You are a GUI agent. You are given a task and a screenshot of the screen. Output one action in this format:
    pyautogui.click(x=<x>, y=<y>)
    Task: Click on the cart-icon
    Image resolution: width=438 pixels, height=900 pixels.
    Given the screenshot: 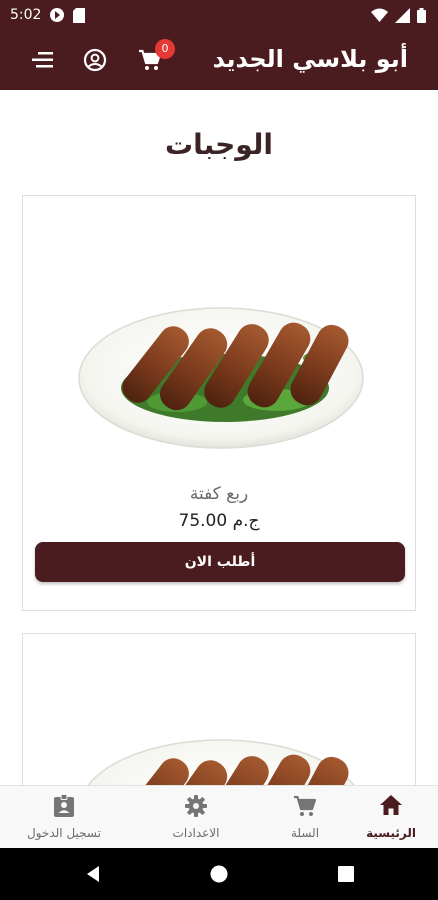 What is the action you would take?
    pyautogui.click(x=305, y=806)
    